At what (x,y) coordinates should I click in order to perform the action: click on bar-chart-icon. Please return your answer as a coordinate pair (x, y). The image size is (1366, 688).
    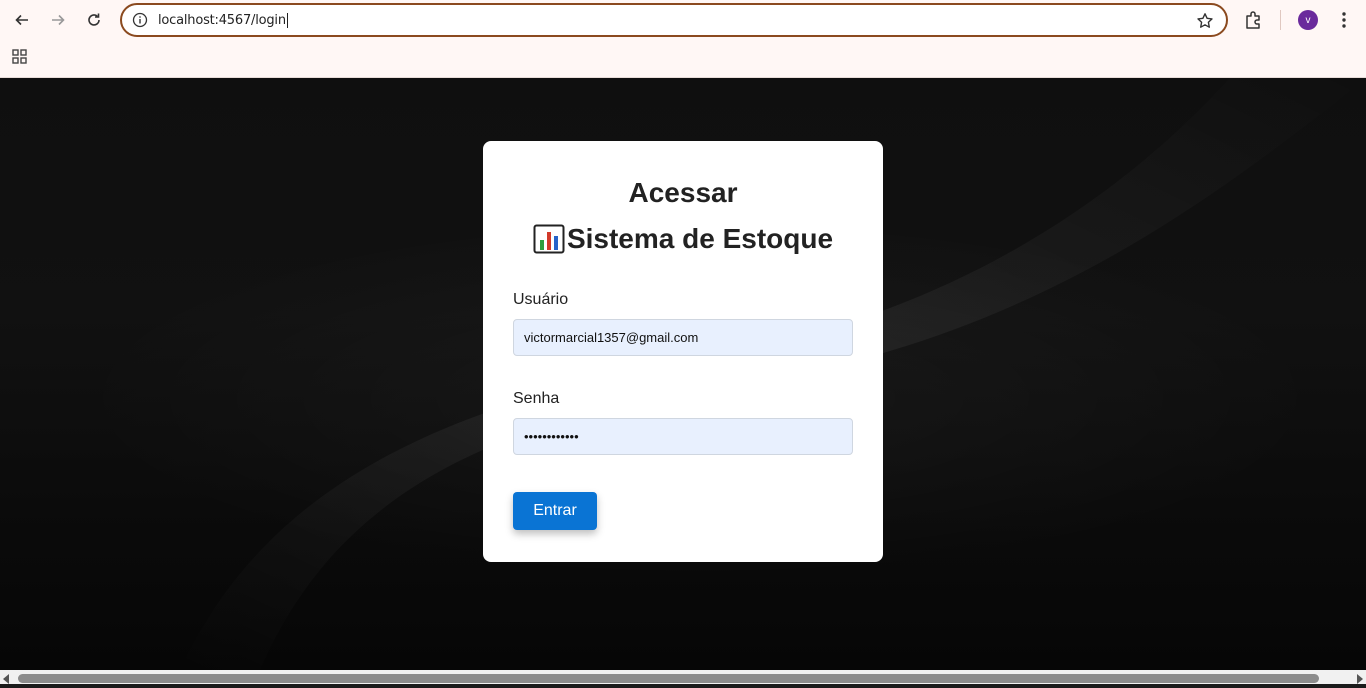
    Looking at the image, I should click on (549, 239).